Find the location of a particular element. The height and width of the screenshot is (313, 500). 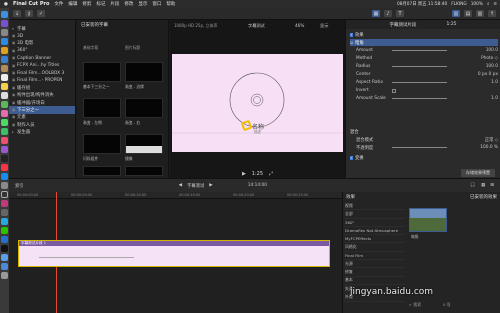

effect-category-all: 全部 is located at coordinates (374, 214).